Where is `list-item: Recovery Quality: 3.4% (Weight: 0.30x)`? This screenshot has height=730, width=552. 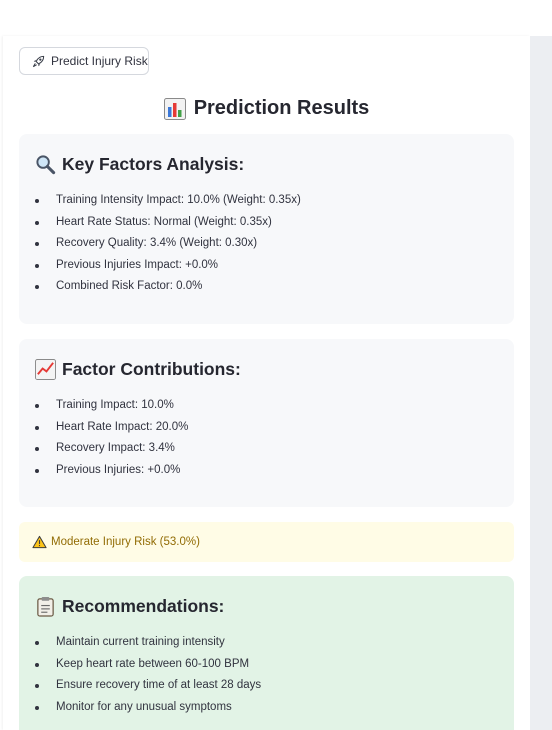
list-item: Recovery Quality: 3.4% (Weight: 0.30x) is located at coordinates (167, 244).